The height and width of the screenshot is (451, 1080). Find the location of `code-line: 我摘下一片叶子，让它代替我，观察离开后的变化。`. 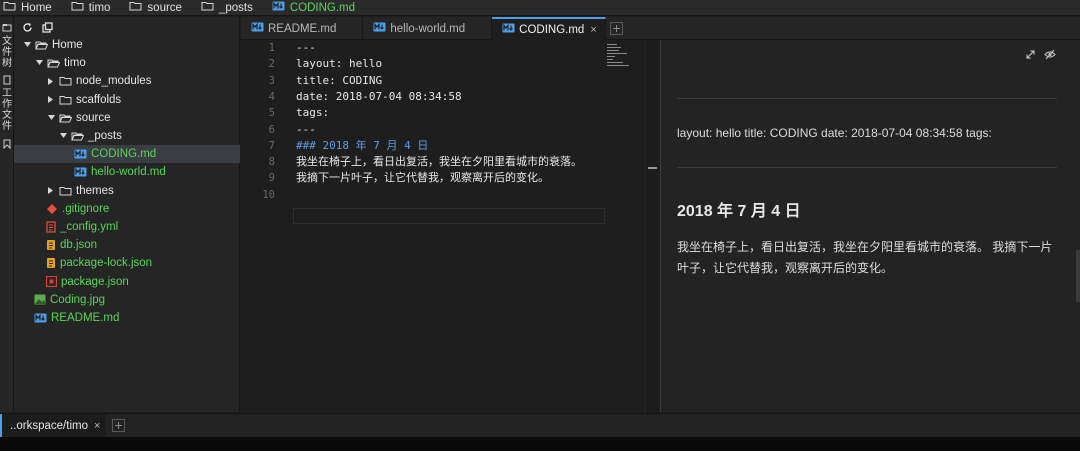

code-line: 我摘下一片叶子，让它代替我，观察离开后的变化。 is located at coordinates (422, 178).